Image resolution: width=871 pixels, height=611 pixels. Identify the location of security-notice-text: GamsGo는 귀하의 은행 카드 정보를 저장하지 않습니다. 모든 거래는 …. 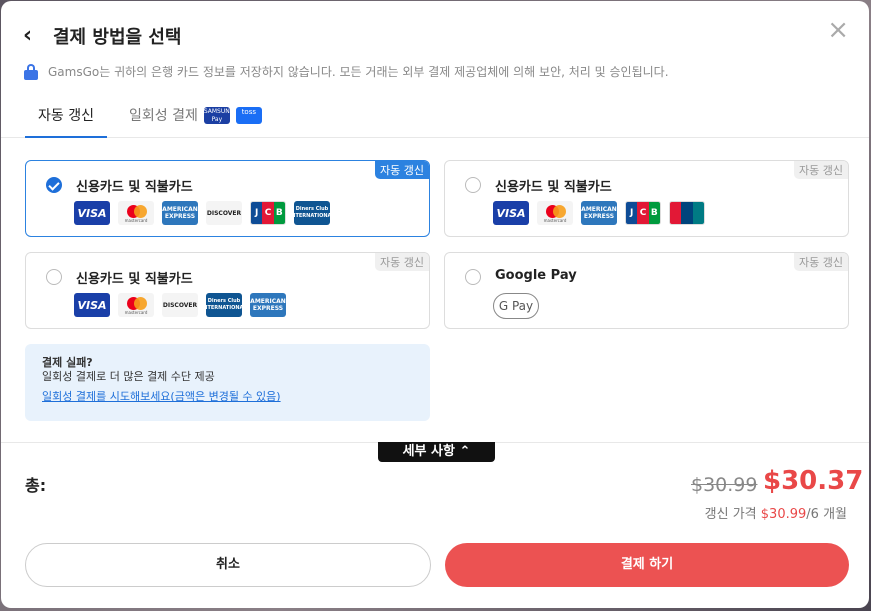
(358, 72).